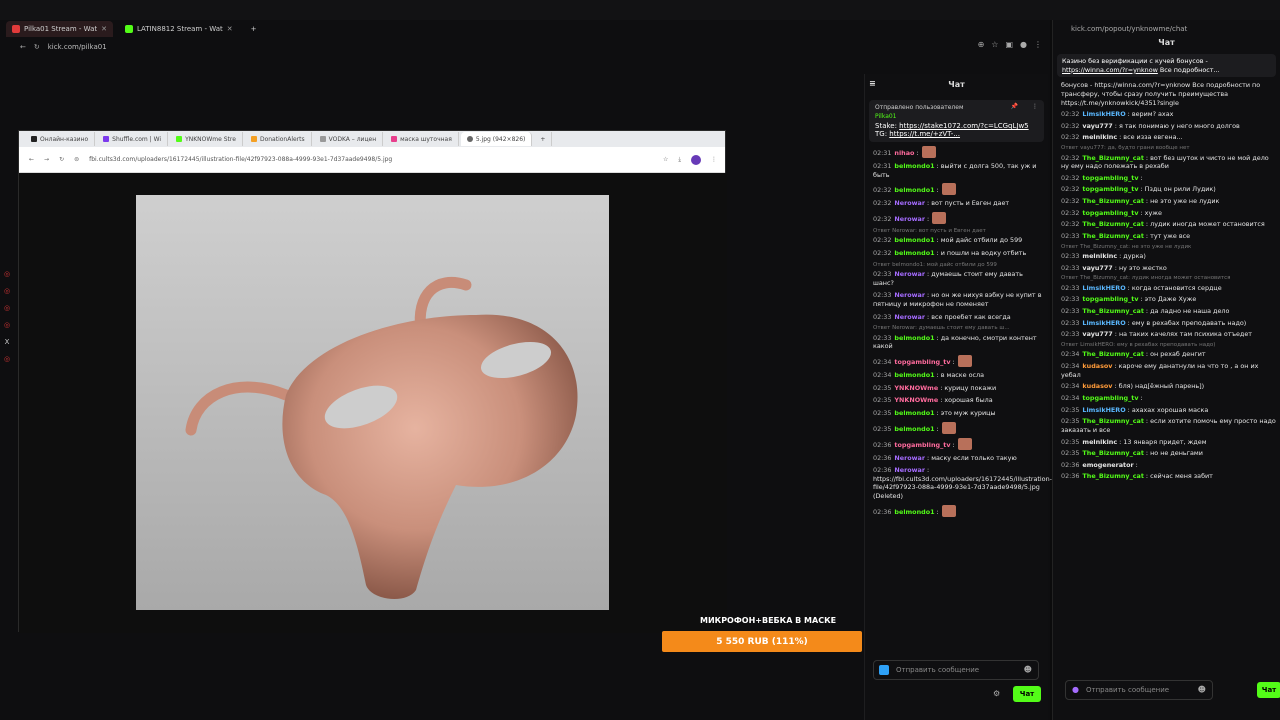 The image size is (1280, 720). Describe the element at coordinates (278, 139) in the screenshot. I see `inner-tab: DonationAlerts` at that location.